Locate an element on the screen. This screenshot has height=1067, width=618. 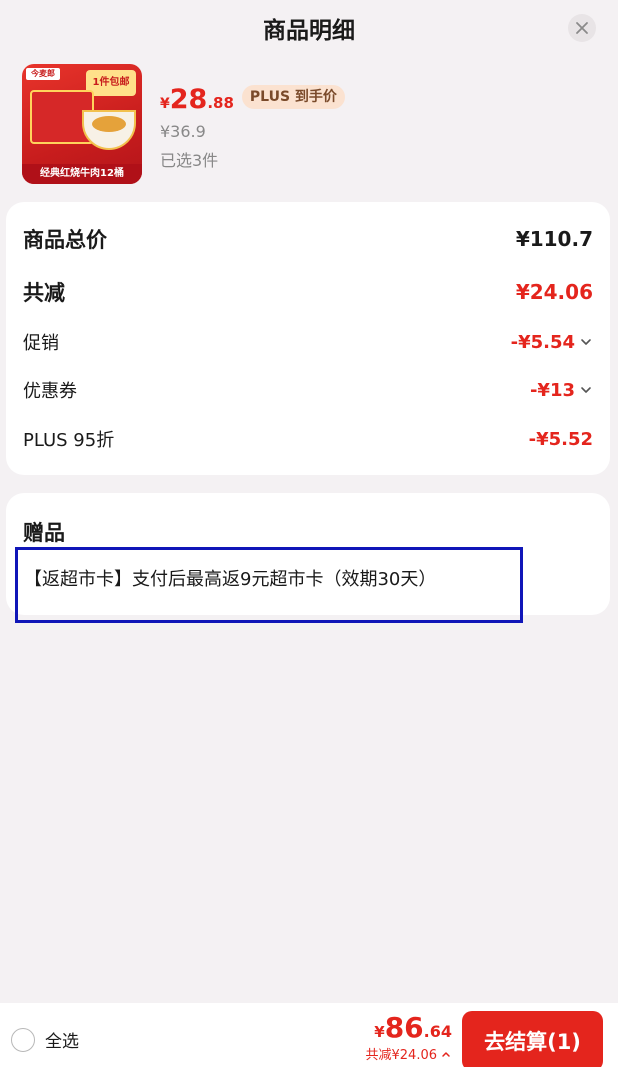
total-reduce-label: 共减 is located at coordinates (44, 293).